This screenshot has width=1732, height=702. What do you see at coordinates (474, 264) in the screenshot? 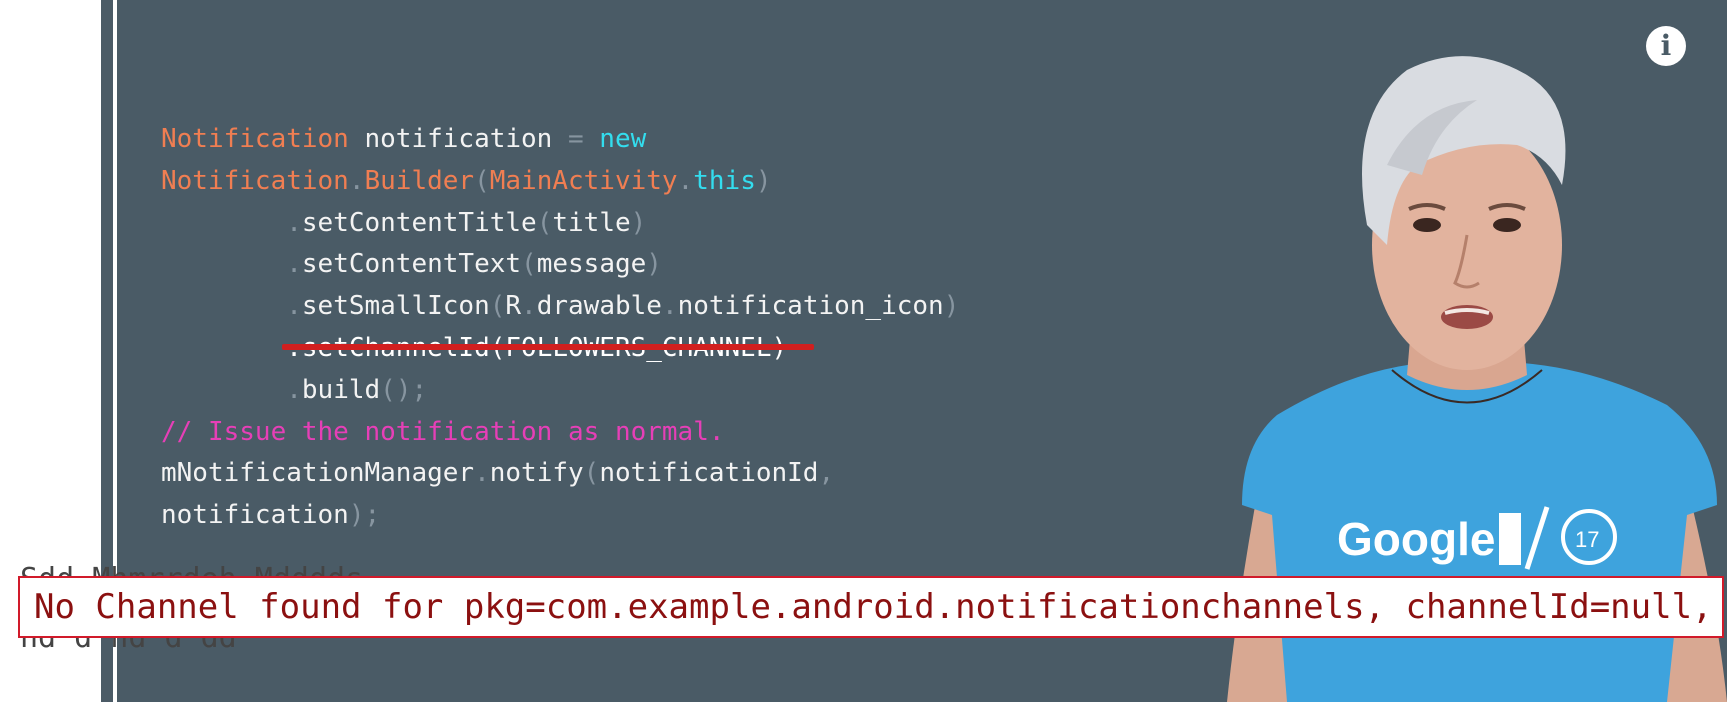
I see `code-line-4: .setContentText(message)` at bounding box center [474, 264].